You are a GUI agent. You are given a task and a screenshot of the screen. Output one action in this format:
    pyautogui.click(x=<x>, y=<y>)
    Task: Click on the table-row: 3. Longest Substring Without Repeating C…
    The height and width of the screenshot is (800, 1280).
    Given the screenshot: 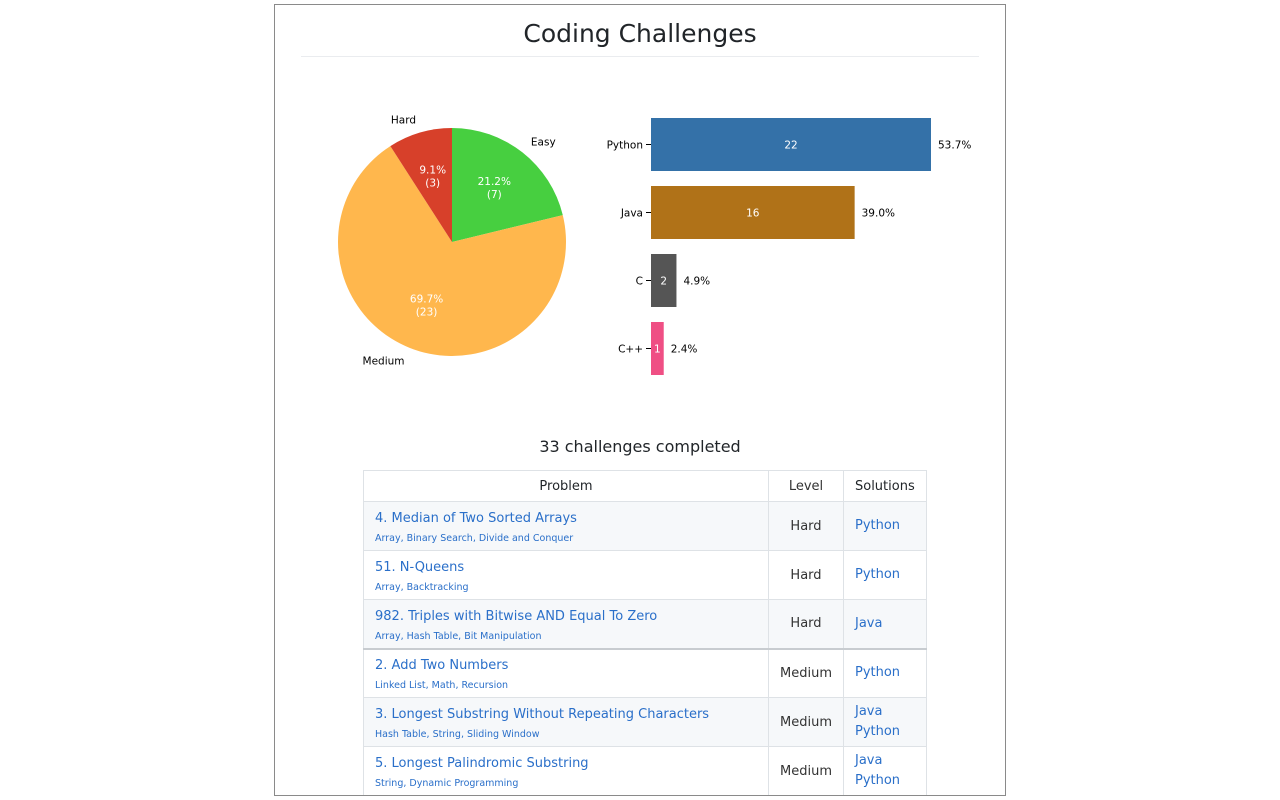 What is the action you would take?
    pyautogui.click(x=645, y=722)
    